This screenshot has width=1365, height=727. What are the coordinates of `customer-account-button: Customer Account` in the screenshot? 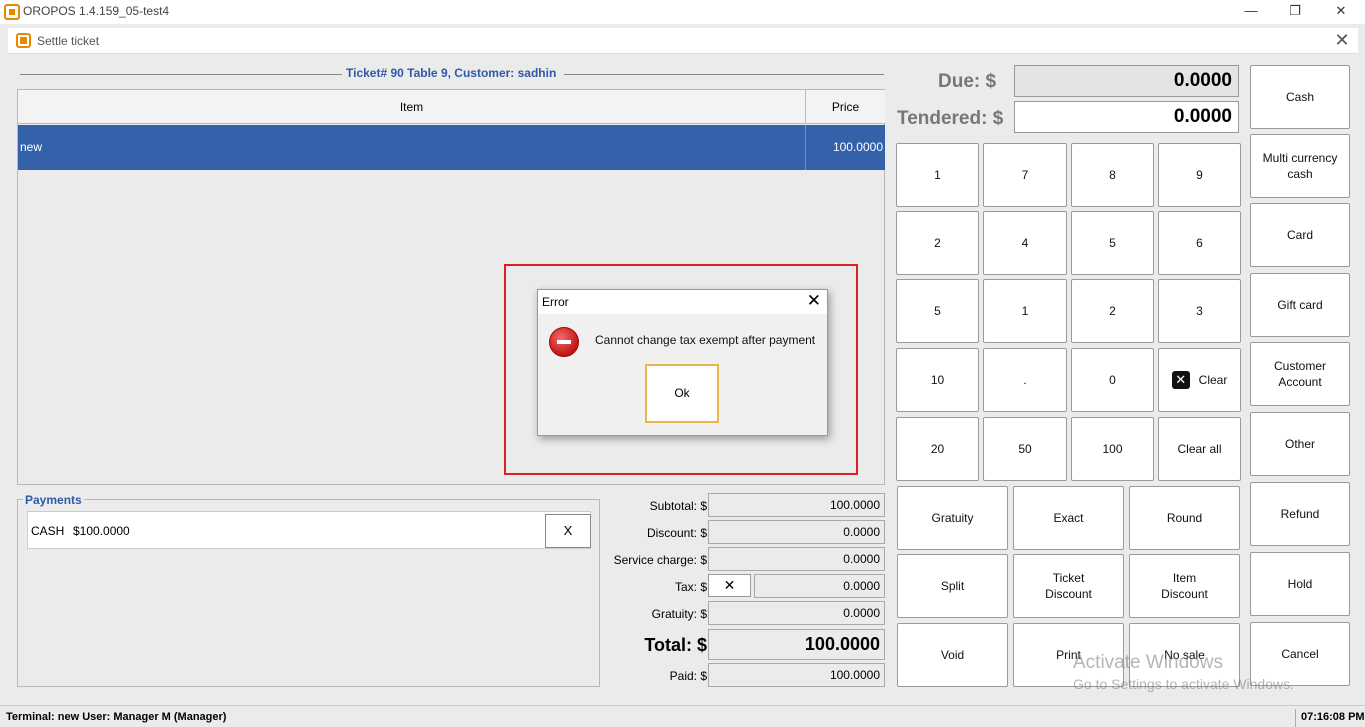 It's located at (1300, 374).